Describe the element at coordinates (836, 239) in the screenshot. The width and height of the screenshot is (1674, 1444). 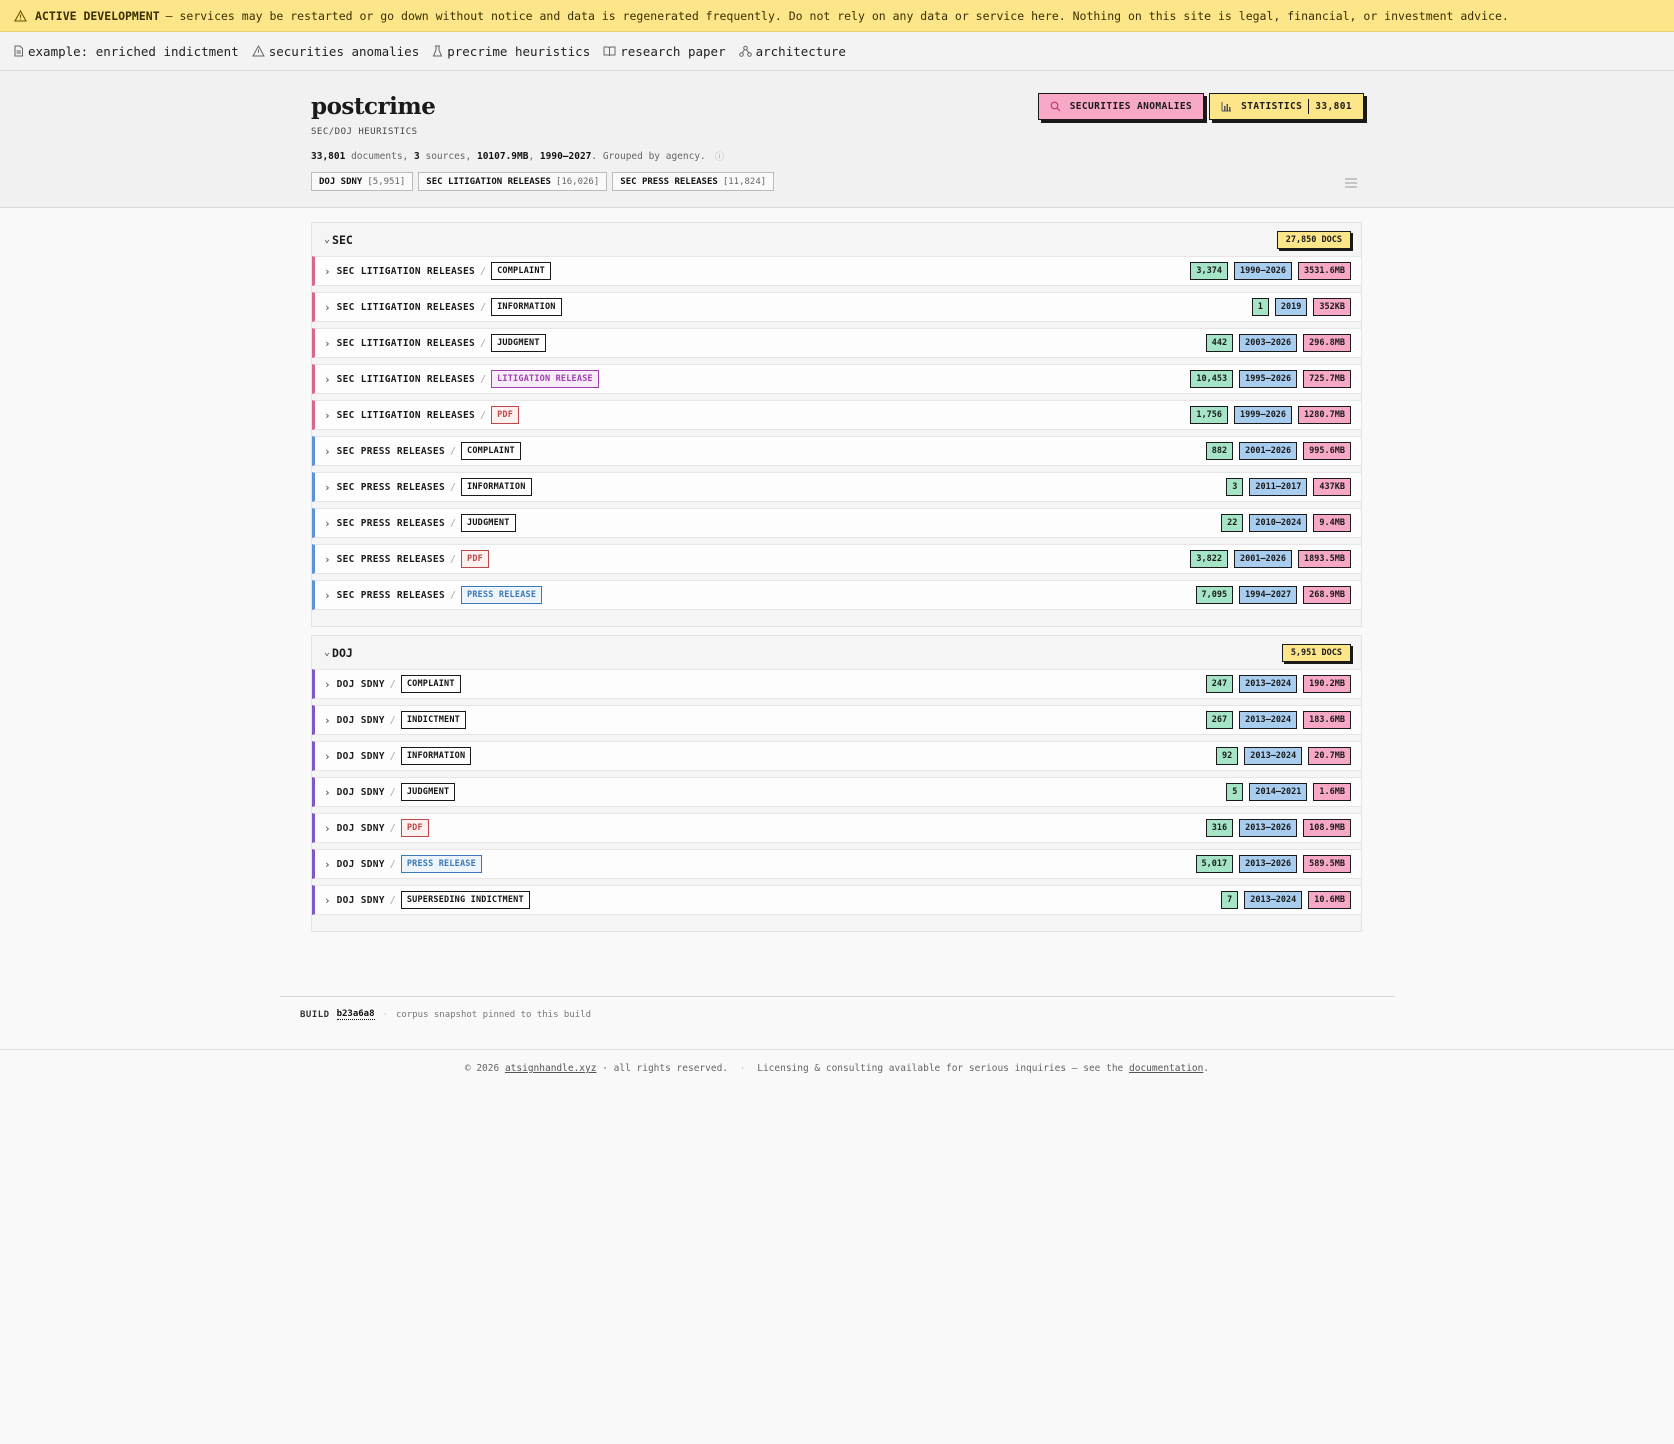
I see `group-header-sec: ⌄ SEC 27,850 DOCS` at that location.